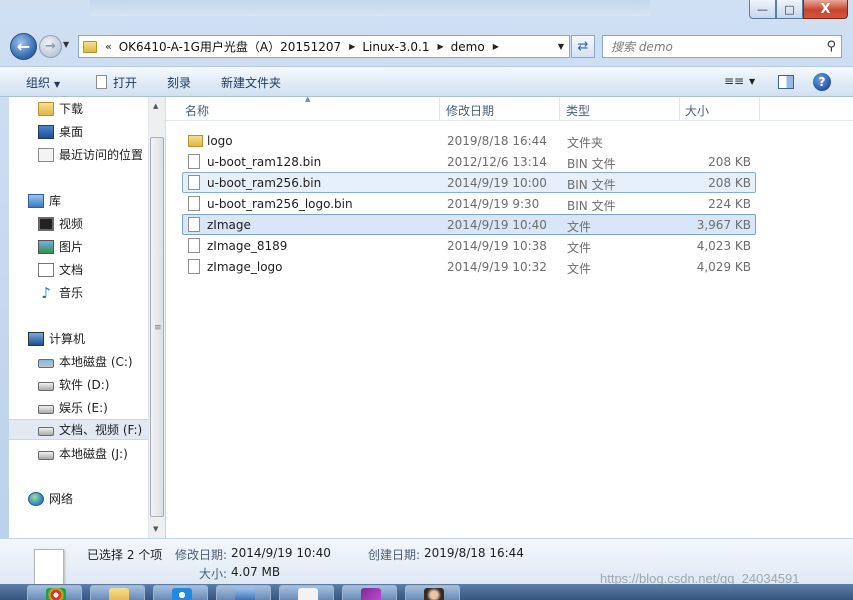  What do you see at coordinates (98, 338) in the screenshot?
I see `nav-item-computer: 计算机` at bounding box center [98, 338].